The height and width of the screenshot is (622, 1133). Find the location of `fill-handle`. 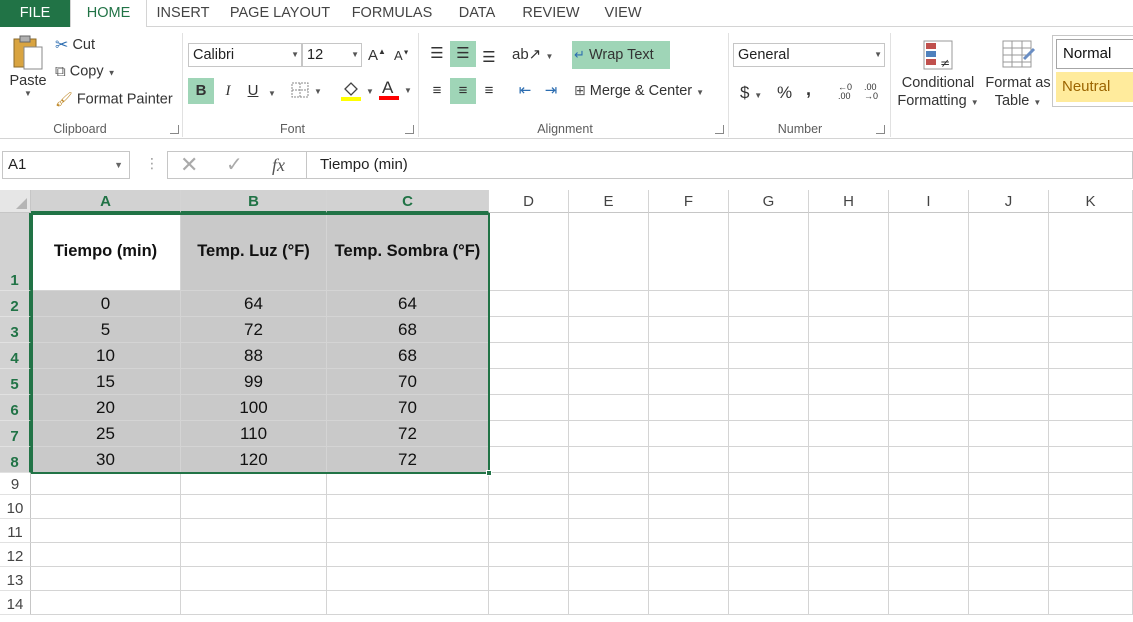

fill-handle is located at coordinates (489, 473).